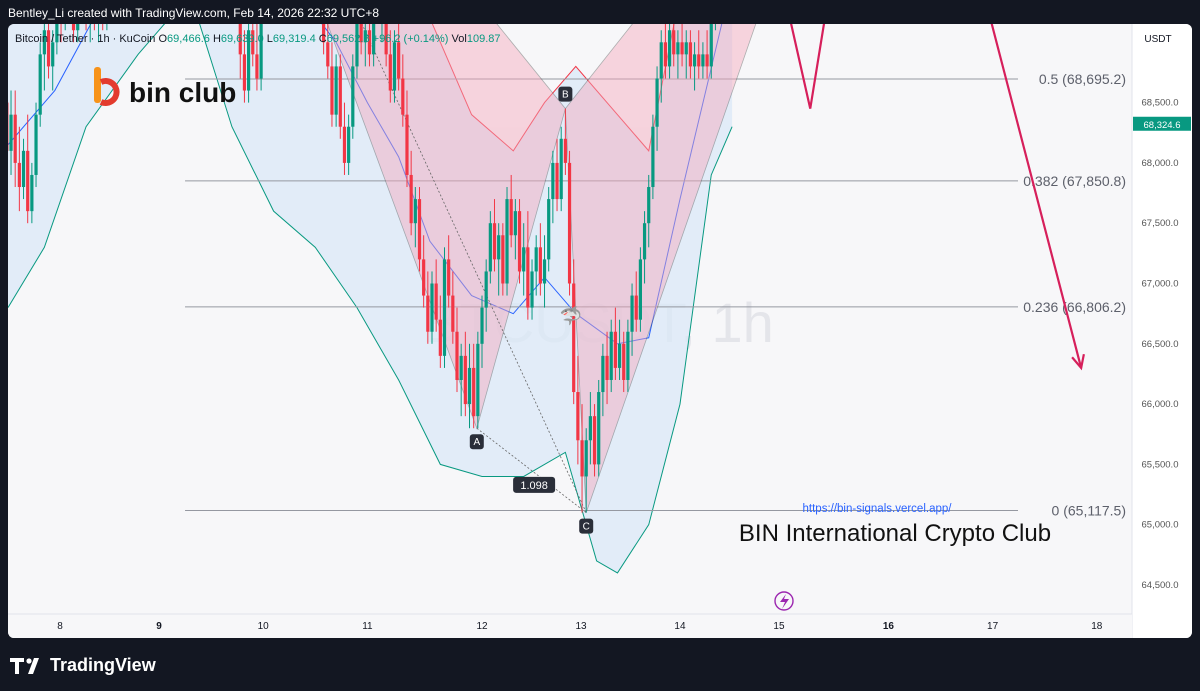  I want to click on price-tag: 68,324.6, so click(1162, 123).